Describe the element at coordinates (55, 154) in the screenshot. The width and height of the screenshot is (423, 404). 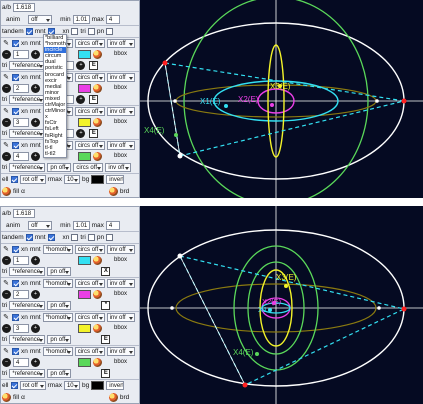
I see `dropdown-option: tl-tl2` at that location.